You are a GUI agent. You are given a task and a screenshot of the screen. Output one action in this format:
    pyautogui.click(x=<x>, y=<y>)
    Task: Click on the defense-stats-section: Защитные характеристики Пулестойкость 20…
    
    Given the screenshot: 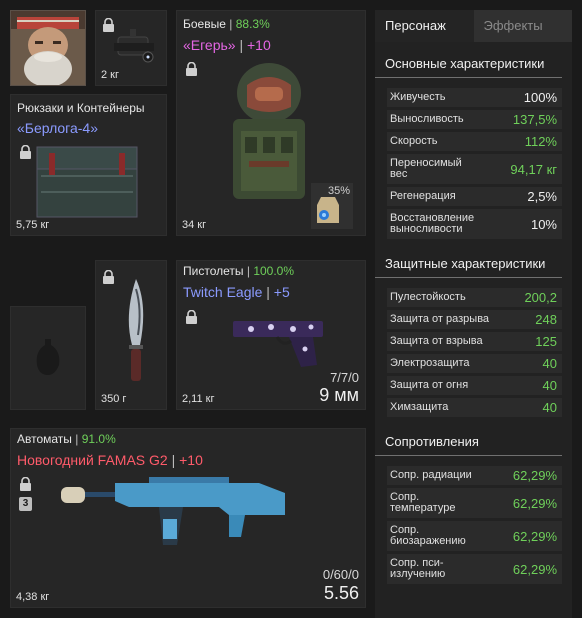 What is the action you would take?
    pyautogui.click(x=473, y=329)
    